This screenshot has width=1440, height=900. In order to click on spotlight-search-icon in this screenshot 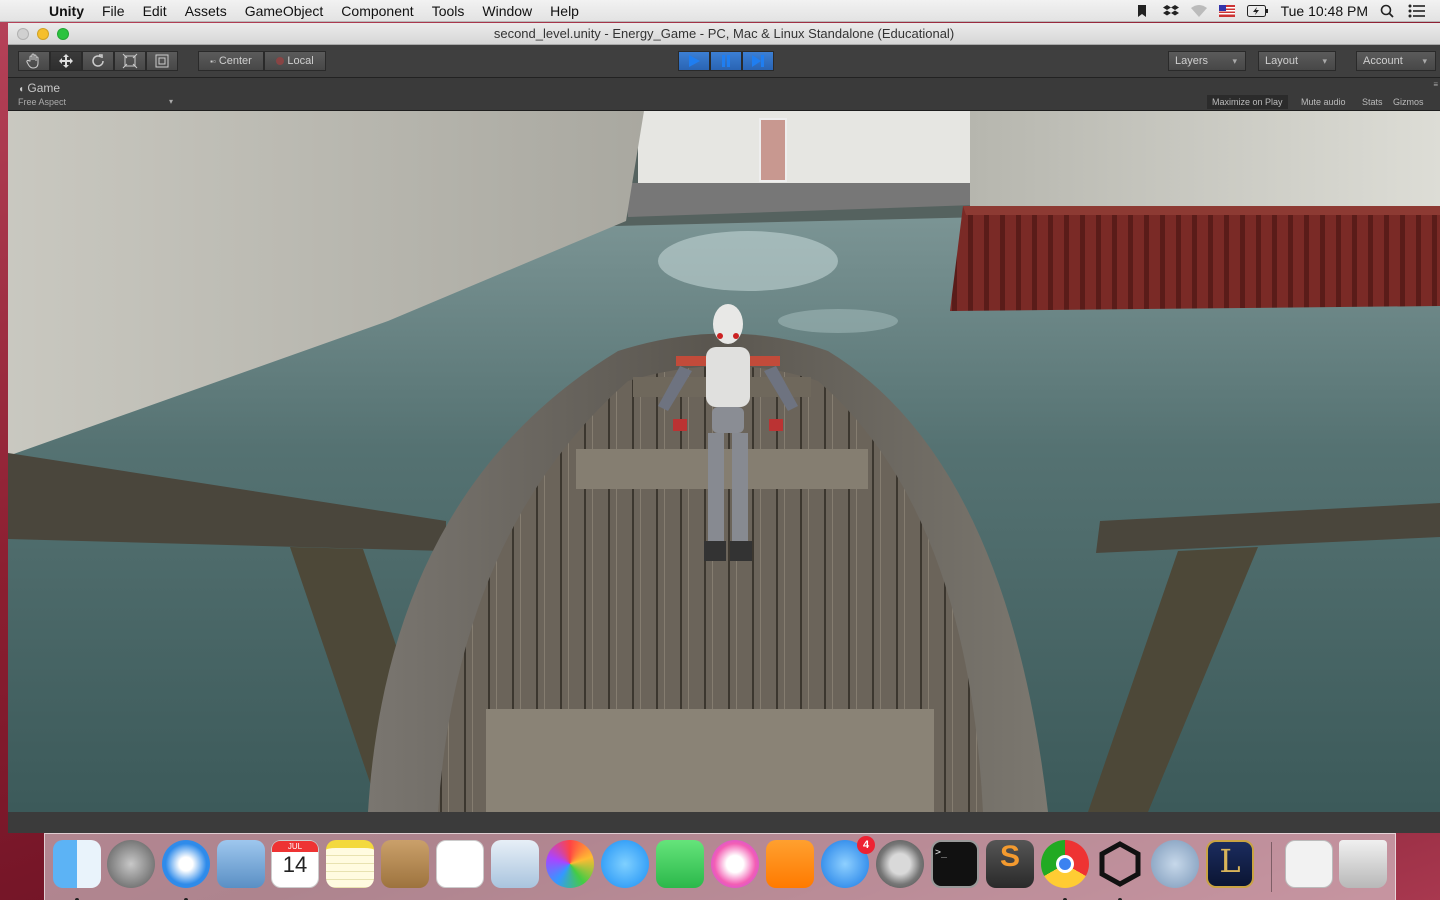, I will do `click(1388, 11)`.